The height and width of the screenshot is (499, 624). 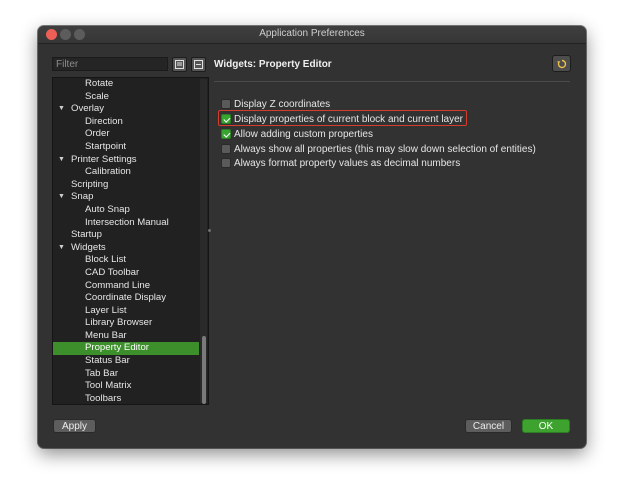 I want to click on tree-item-label: Scripting, so click(x=90, y=184).